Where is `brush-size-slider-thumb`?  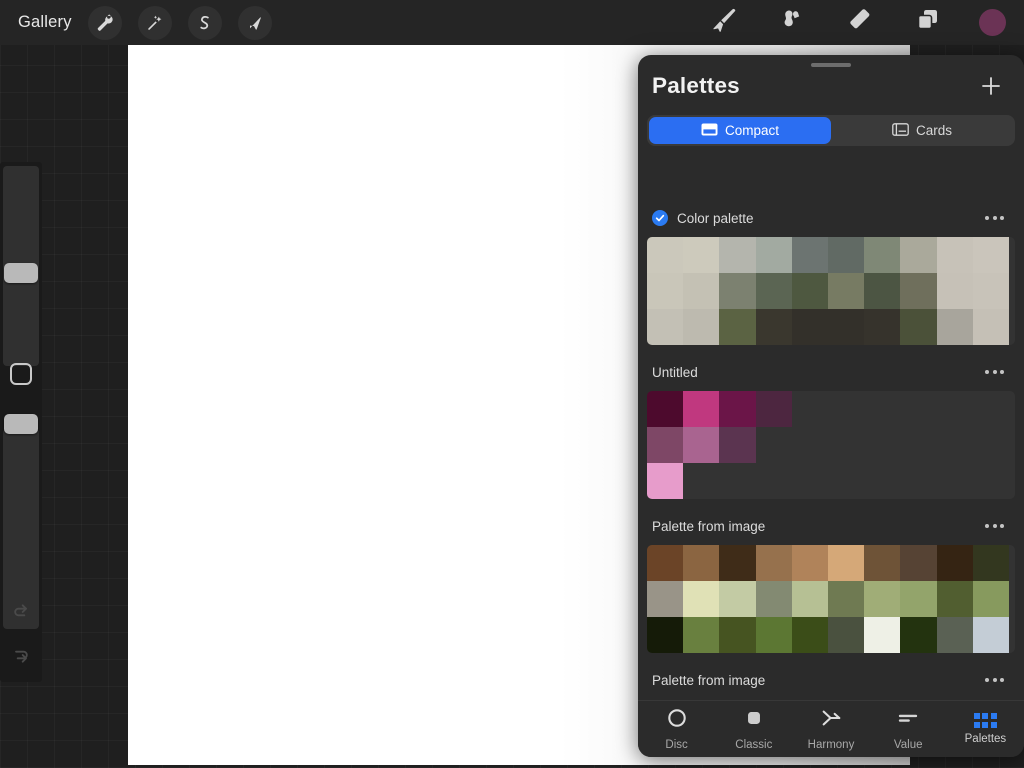
brush-size-slider-thumb is located at coordinates (21, 273).